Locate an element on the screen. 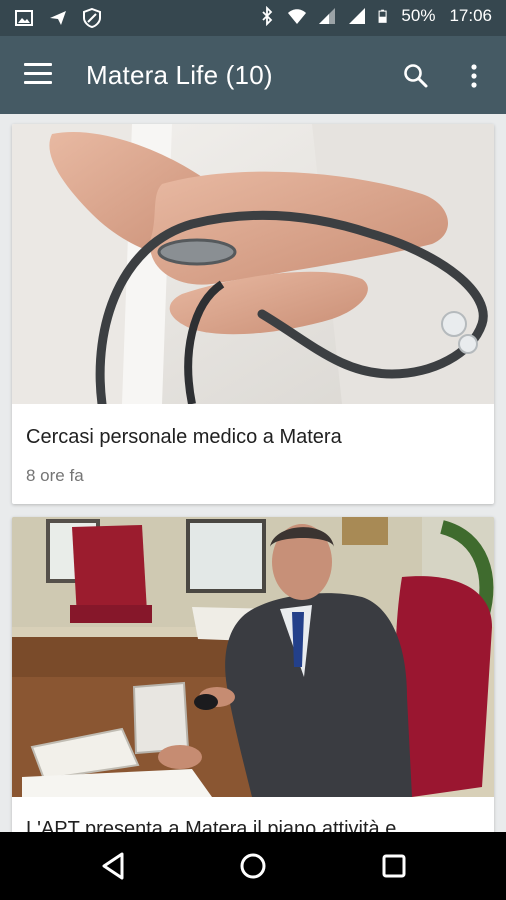 Image resolution: width=506 pixels, height=900 pixels. app-bar: Matera Life (10) is located at coordinates (253, 75).